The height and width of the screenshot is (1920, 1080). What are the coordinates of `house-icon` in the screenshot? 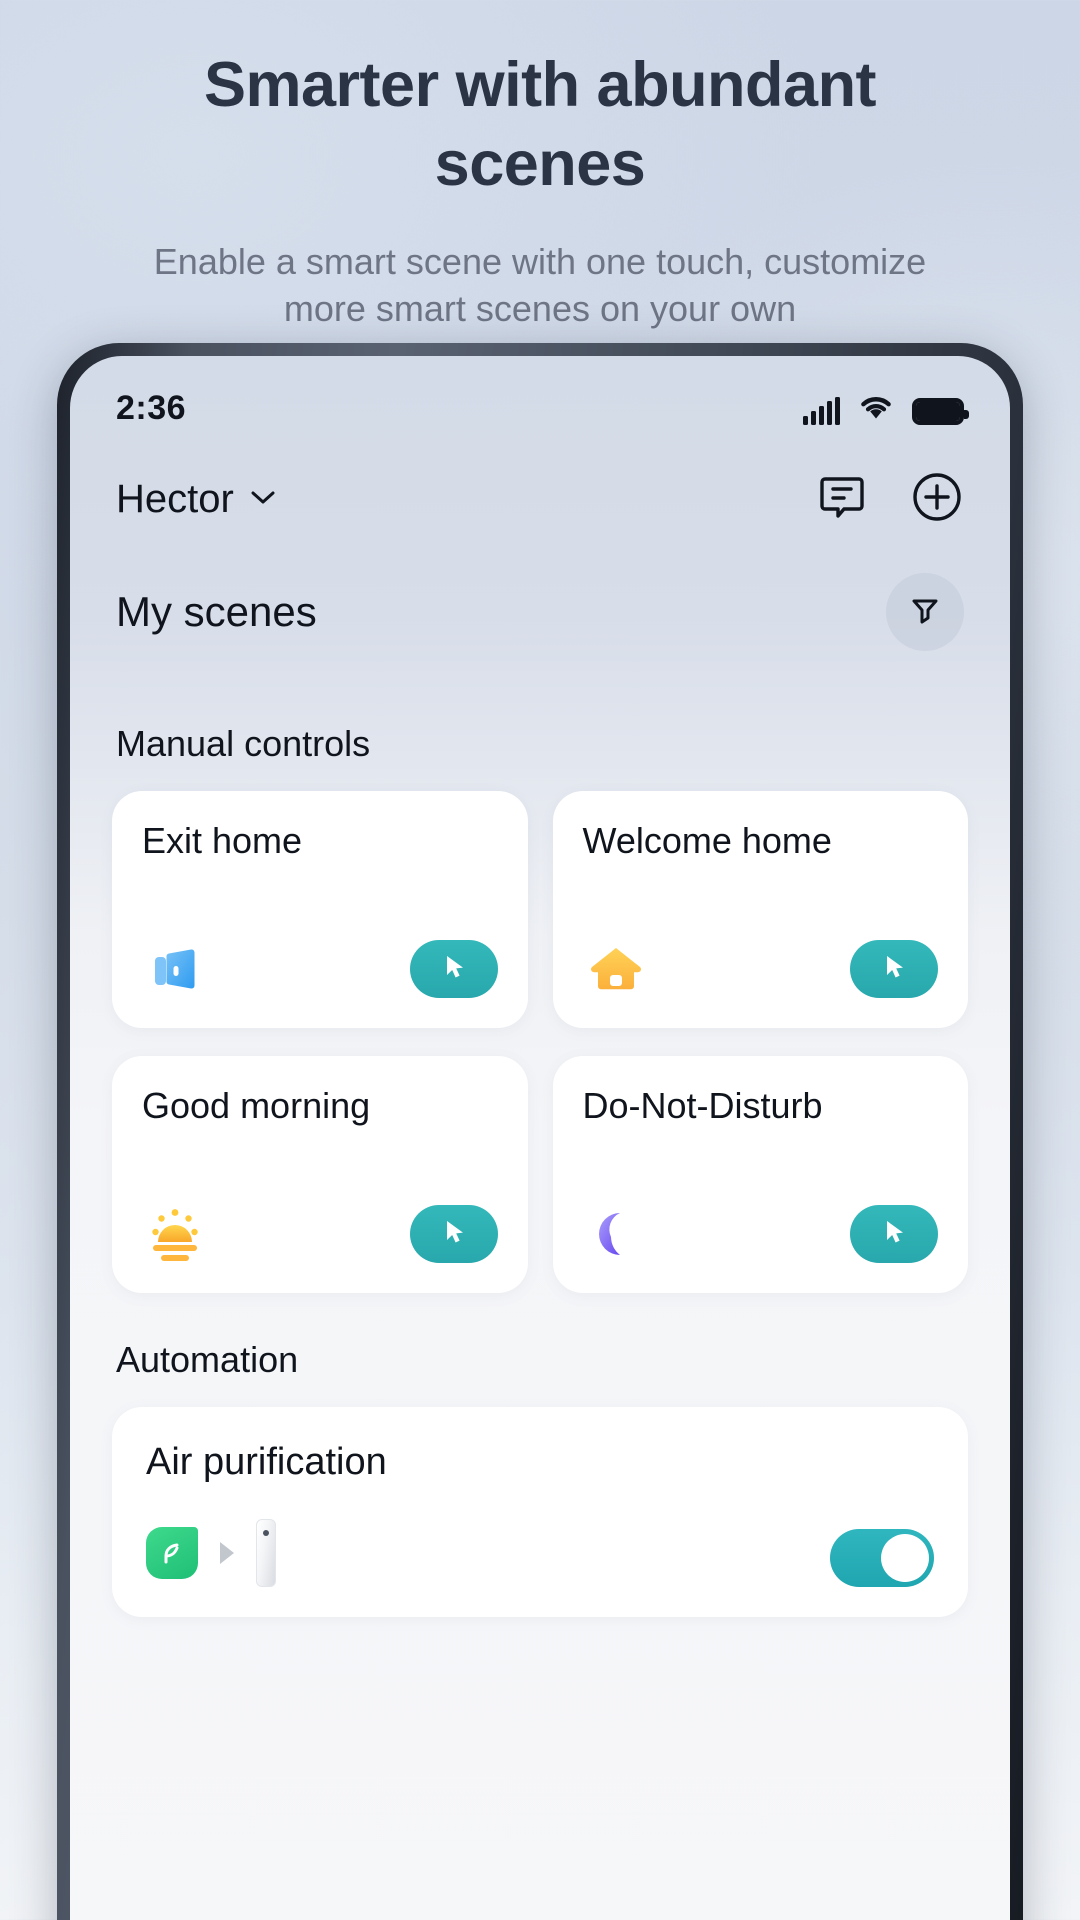 It's located at (616, 969).